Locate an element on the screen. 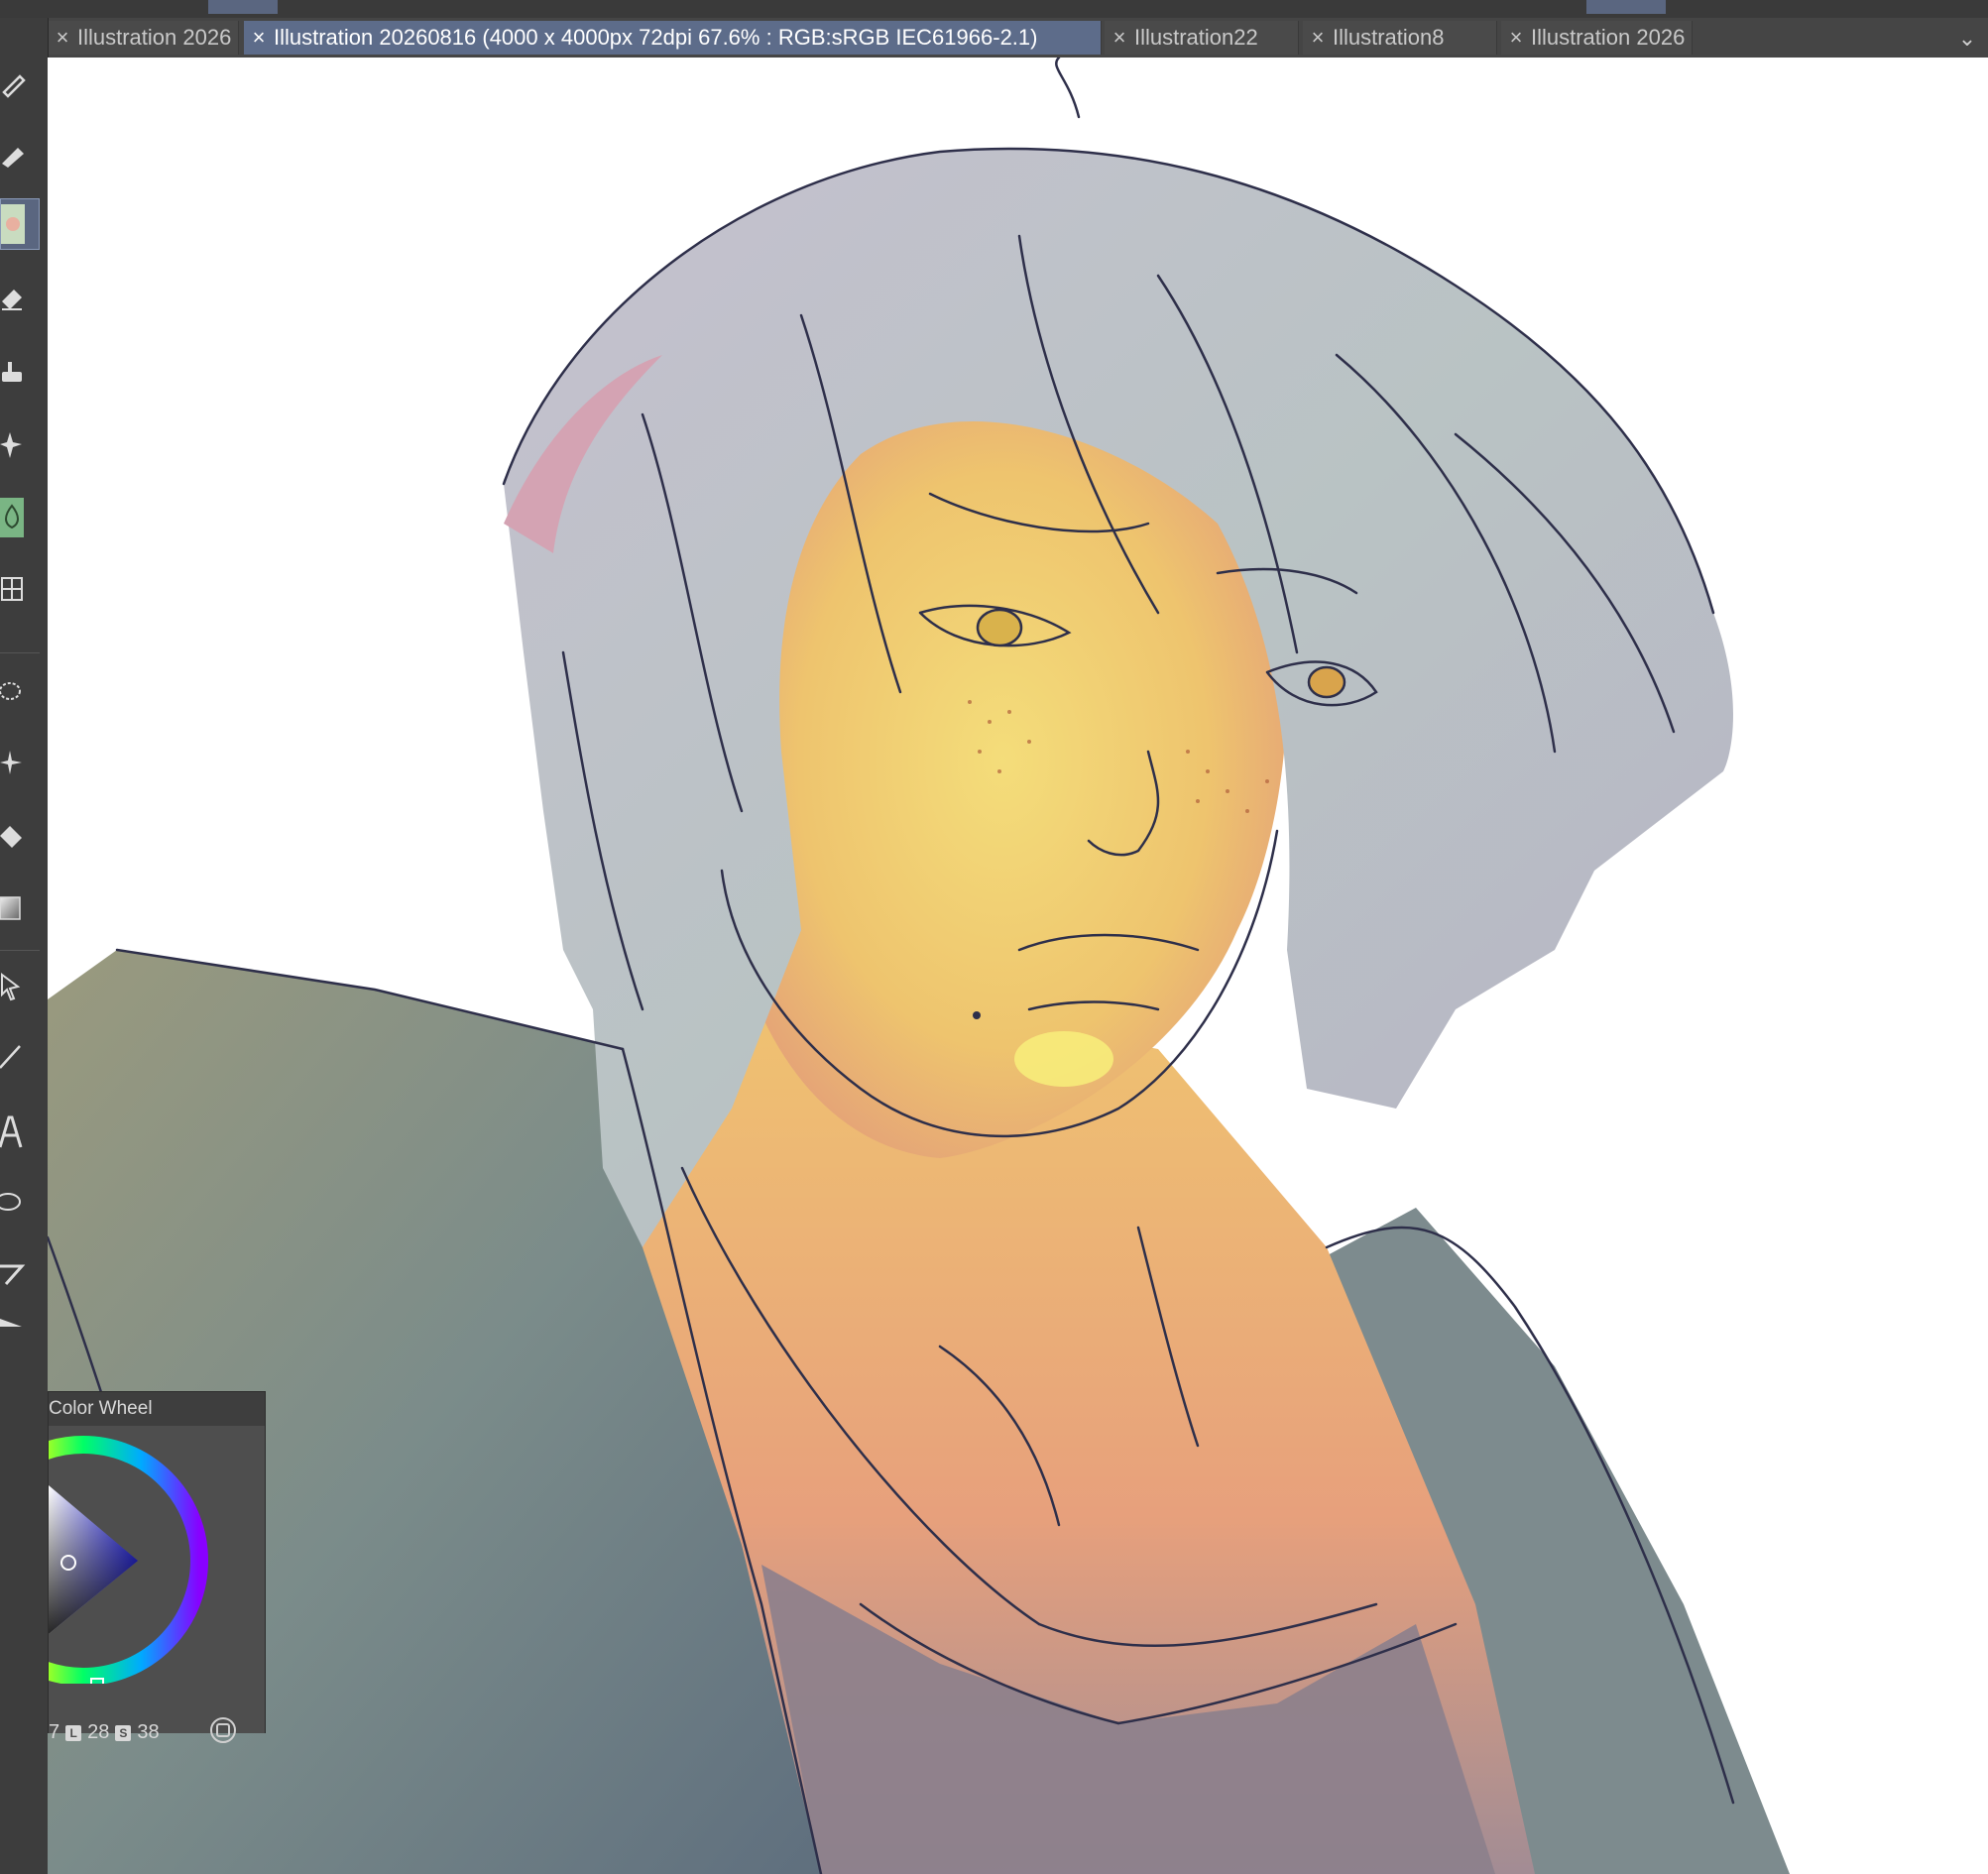 This screenshot has width=1988, height=1874. pencil-tool is located at coordinates (20, 154).